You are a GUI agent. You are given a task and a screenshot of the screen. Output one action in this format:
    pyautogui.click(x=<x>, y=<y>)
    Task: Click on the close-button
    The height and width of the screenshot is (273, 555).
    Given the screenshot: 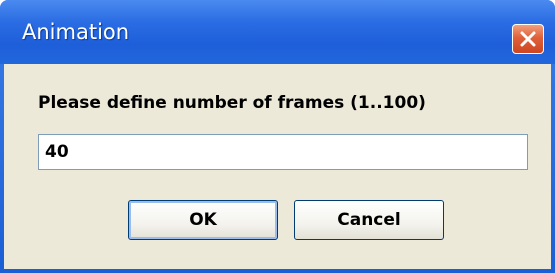 What is the action you would take?
    pyautogui.click(x=528, y=39)
    